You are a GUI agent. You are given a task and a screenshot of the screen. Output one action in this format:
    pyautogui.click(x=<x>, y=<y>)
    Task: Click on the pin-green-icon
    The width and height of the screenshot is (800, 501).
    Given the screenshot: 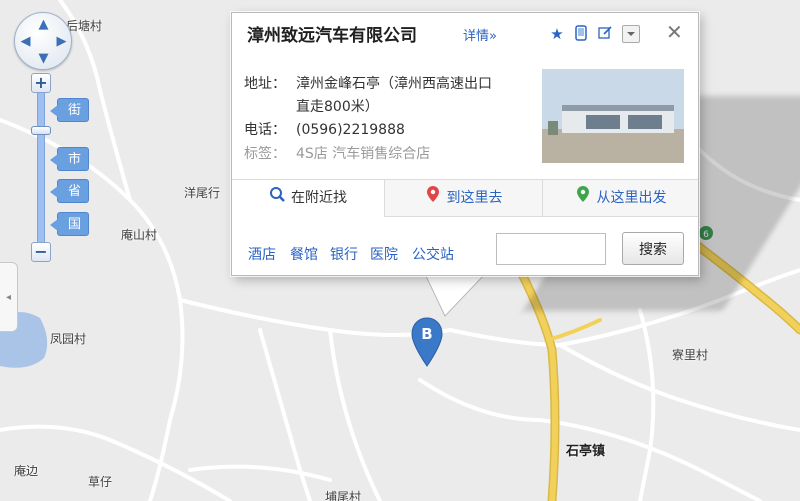 What is the action you would take?
    pyautogui.click(x=583, y=198)
    